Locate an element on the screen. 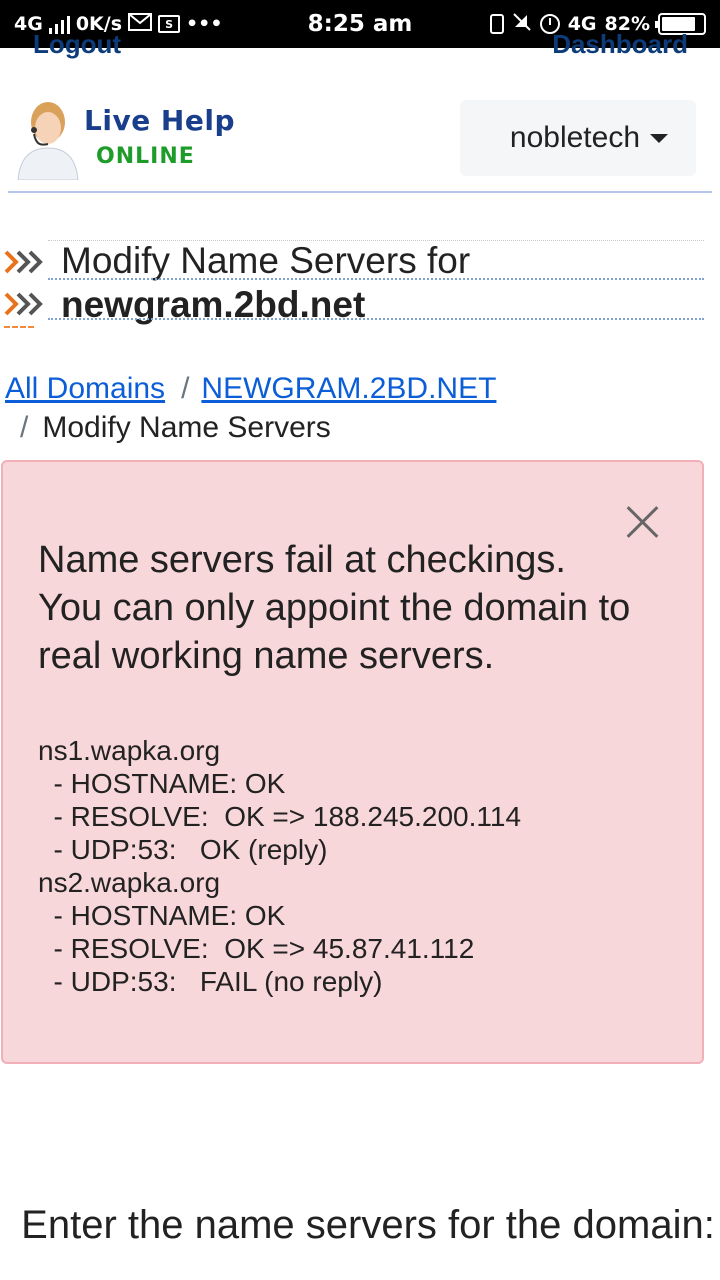  live-help-logo: Live Help ONLINE is located at coordinates (127, 139).